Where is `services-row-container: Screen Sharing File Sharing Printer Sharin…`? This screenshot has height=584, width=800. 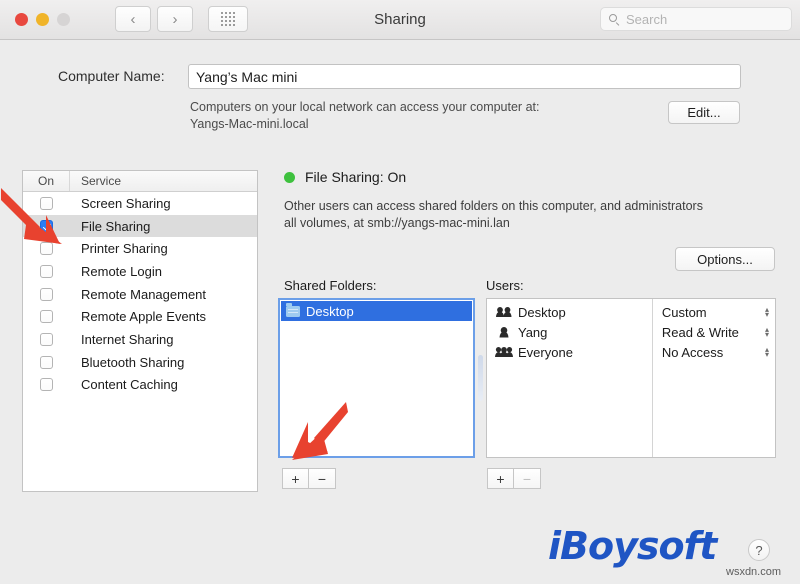 services-row-container: Screen Sharing File Sharing Printer Sharin… is located at coordinates (140, 294).